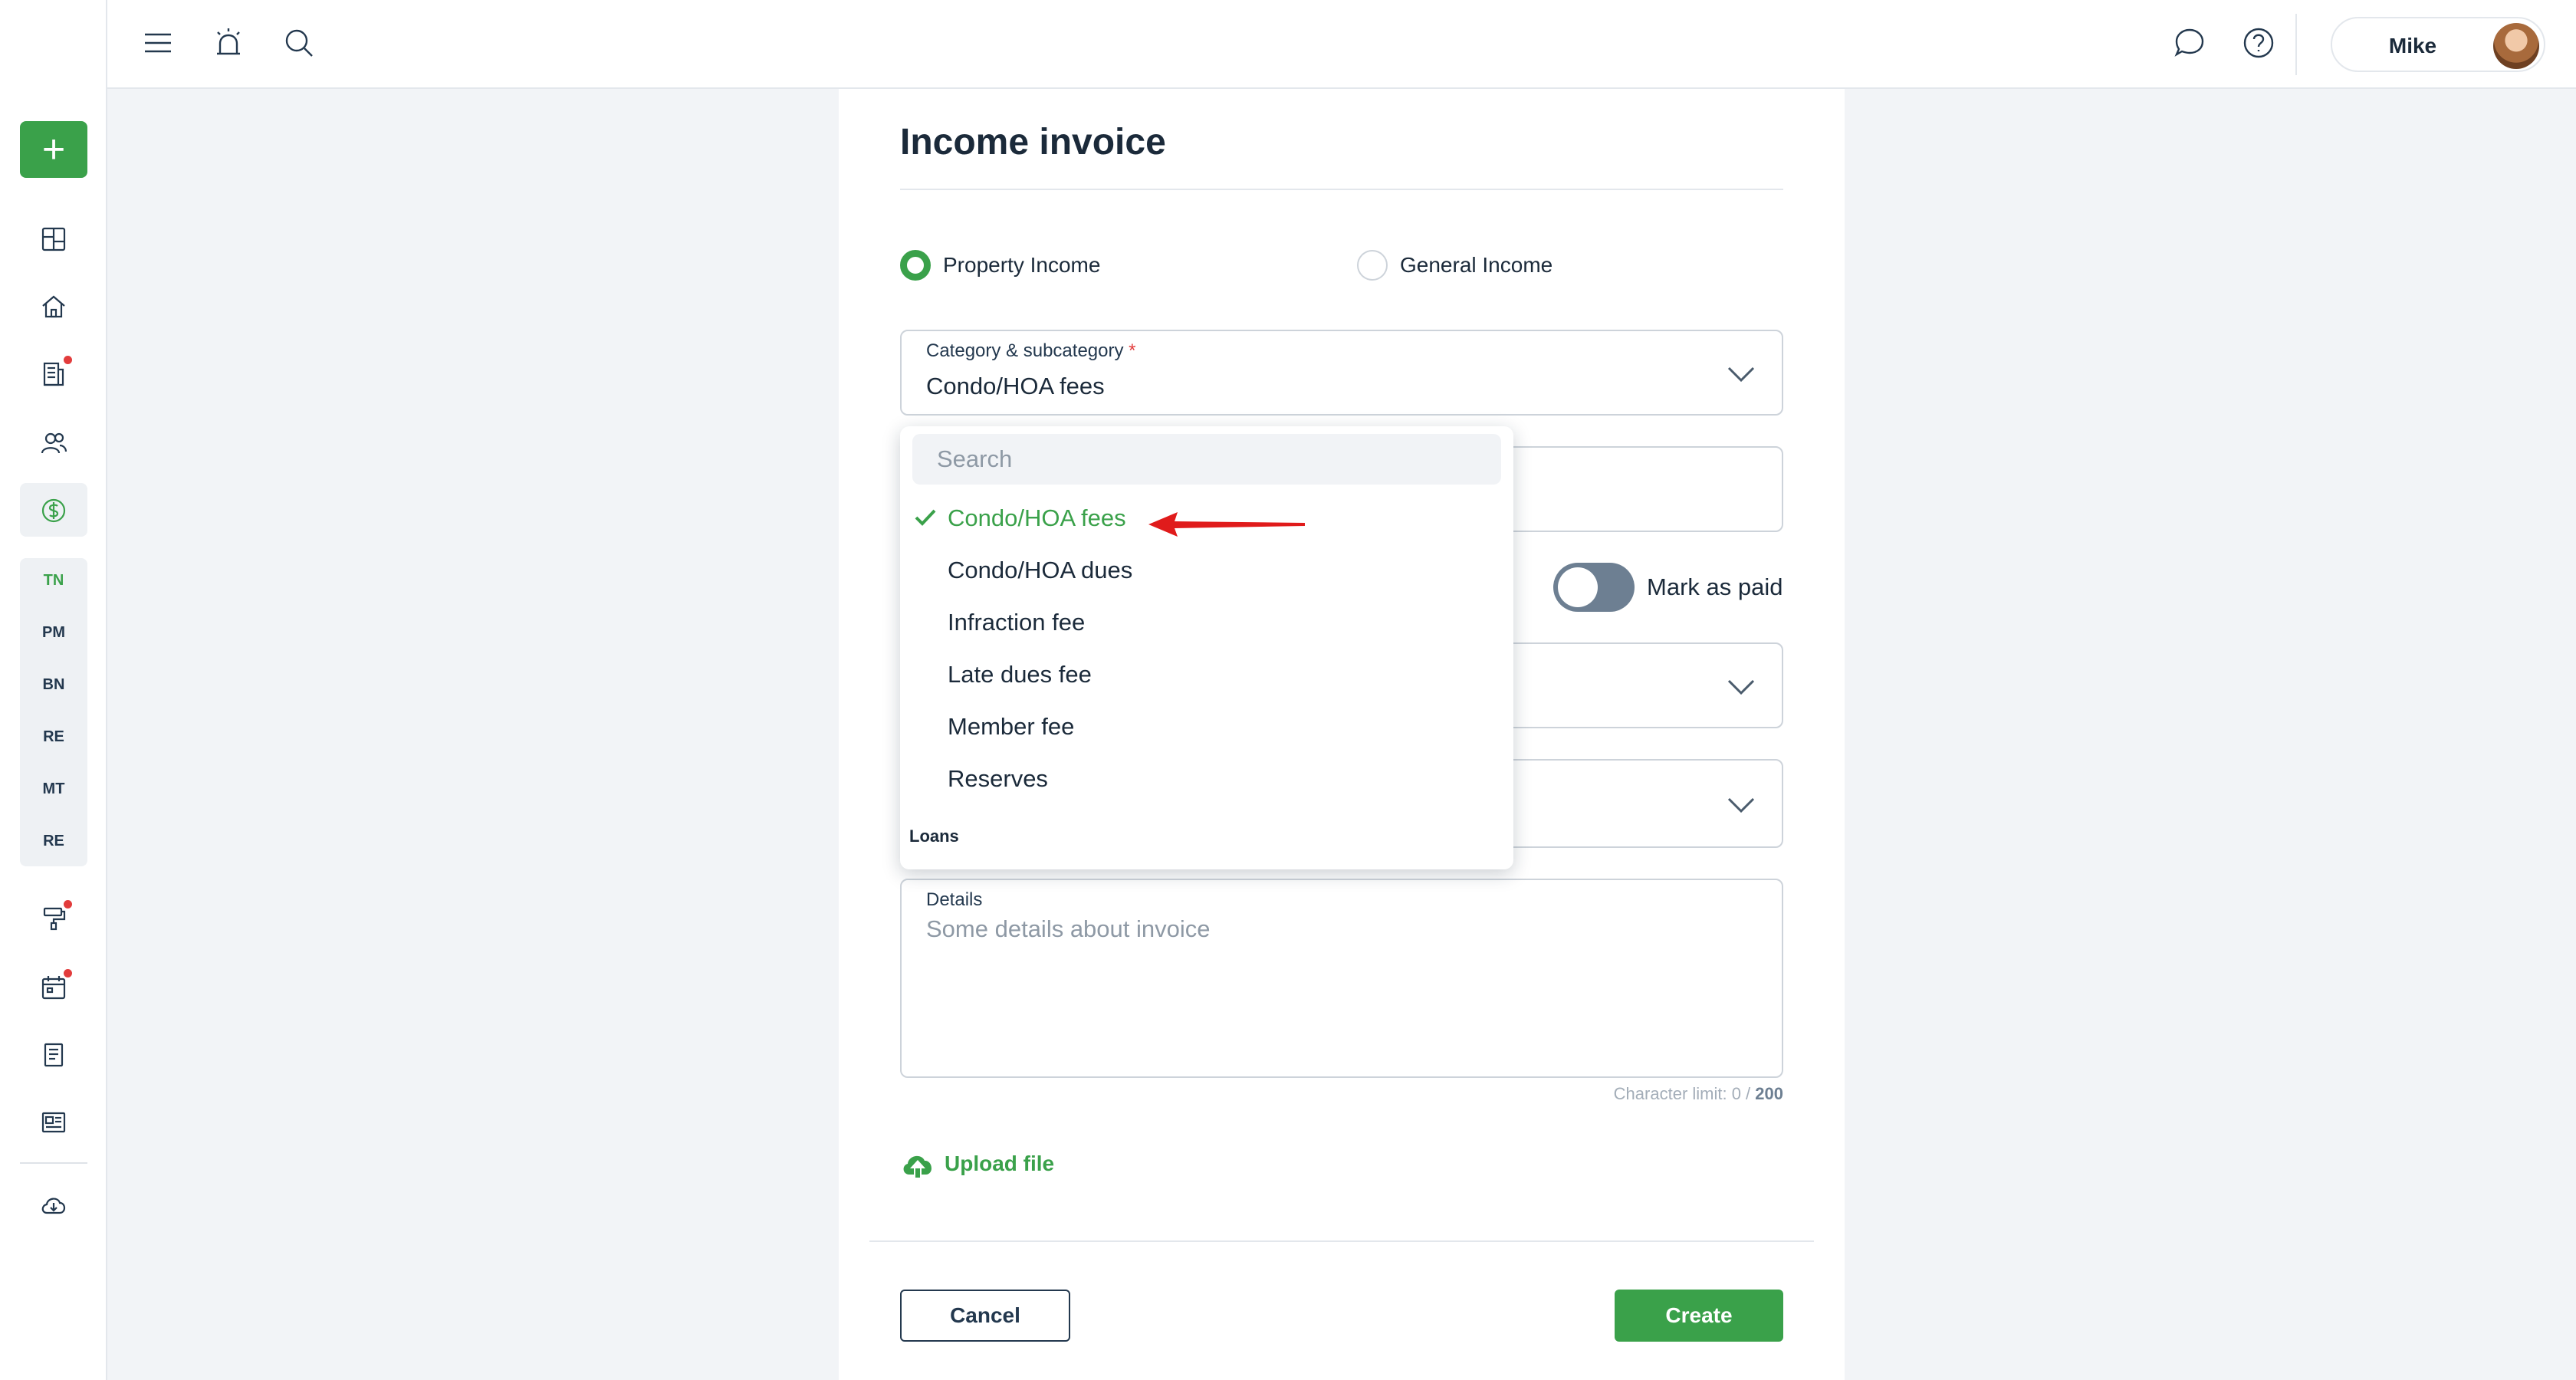 The width and height of the screenshot is (2576, 1380). I want to click on footer-divider, so click(1342, 1241).